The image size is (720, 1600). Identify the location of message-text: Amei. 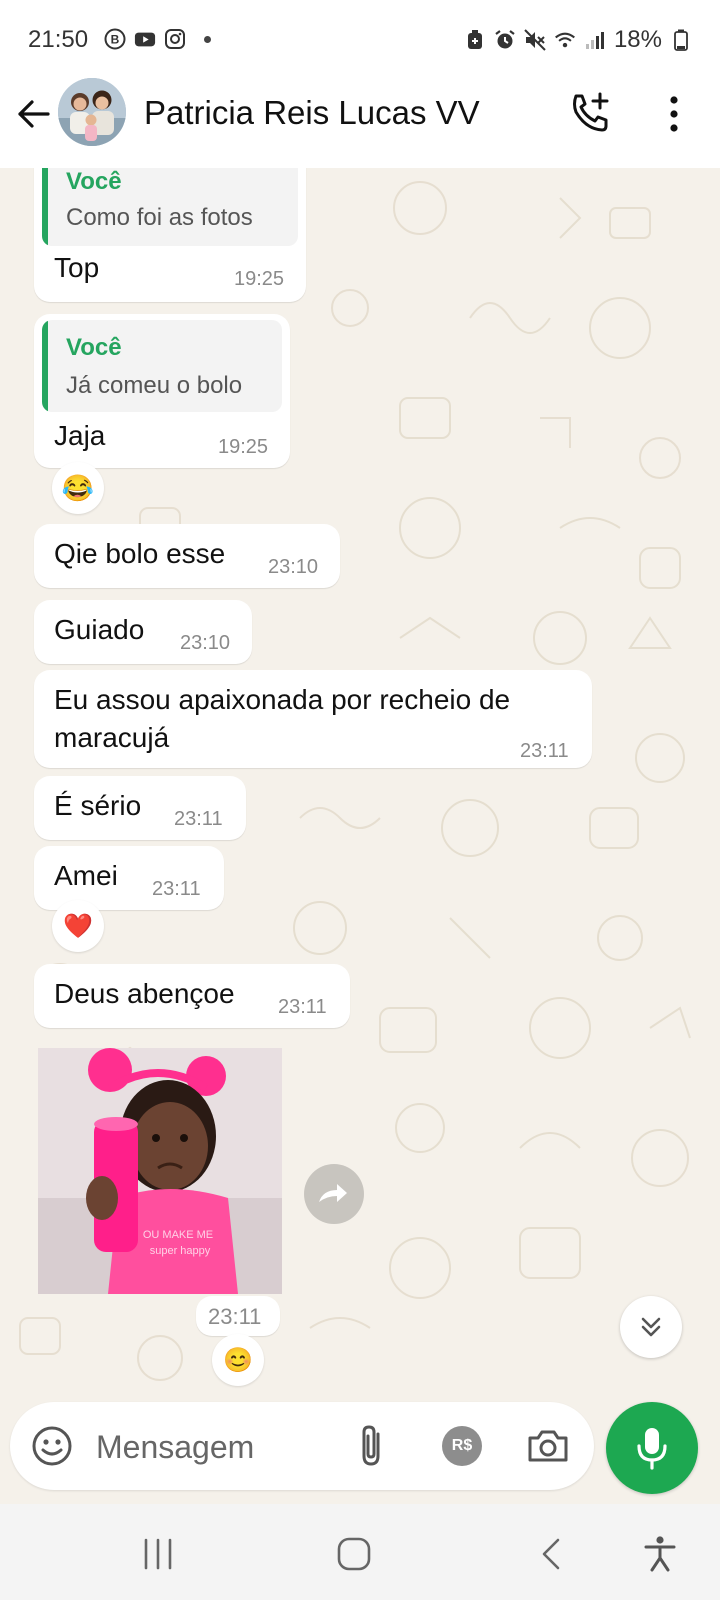
(86, 875).